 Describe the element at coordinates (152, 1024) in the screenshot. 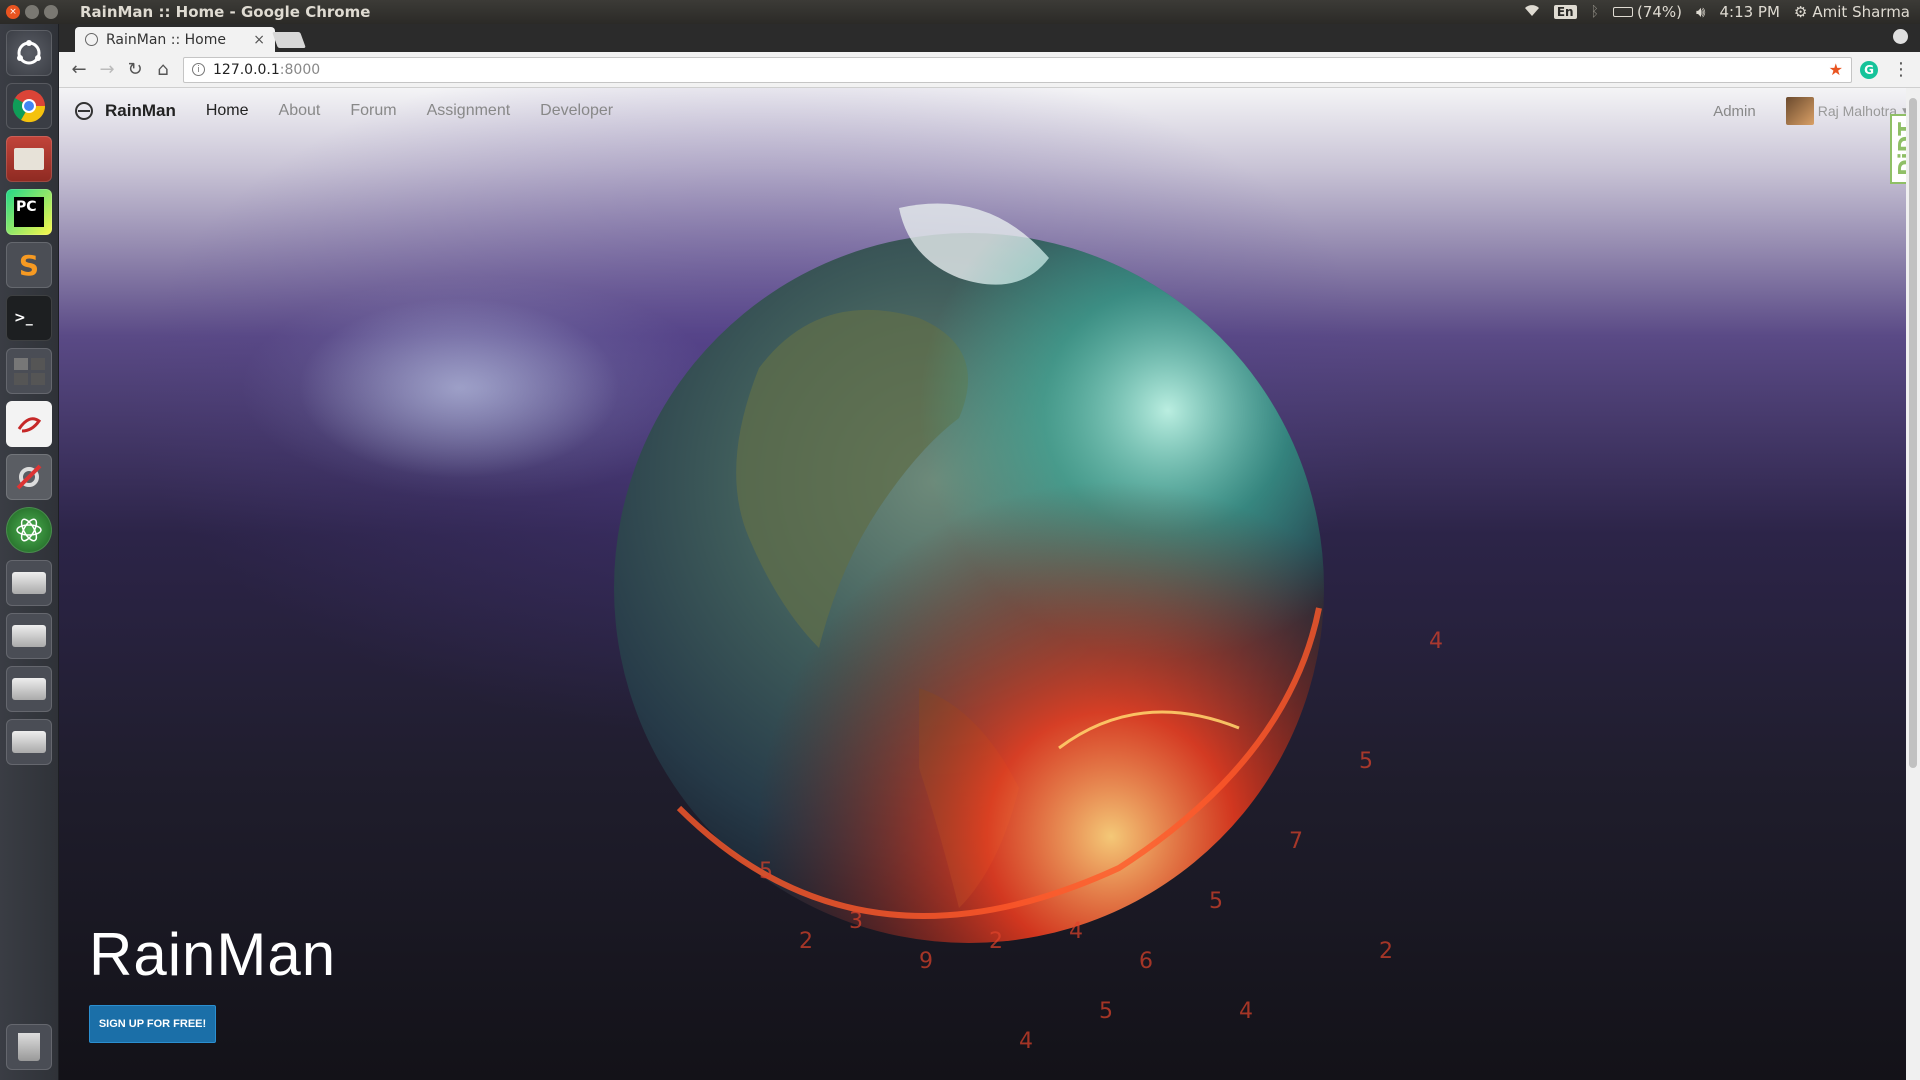

I see `signup-button: SIGN UP FOR FREE!` at that location.